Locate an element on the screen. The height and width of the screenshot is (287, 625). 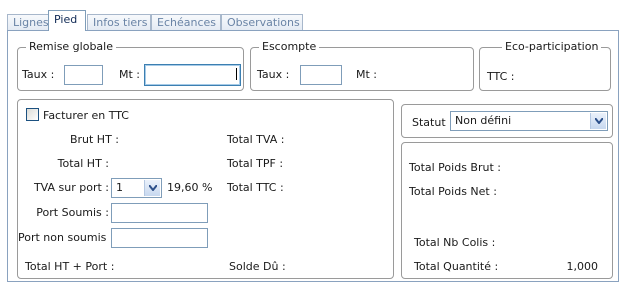
tva-port-value: 1 is located at coordinates (119, 187).